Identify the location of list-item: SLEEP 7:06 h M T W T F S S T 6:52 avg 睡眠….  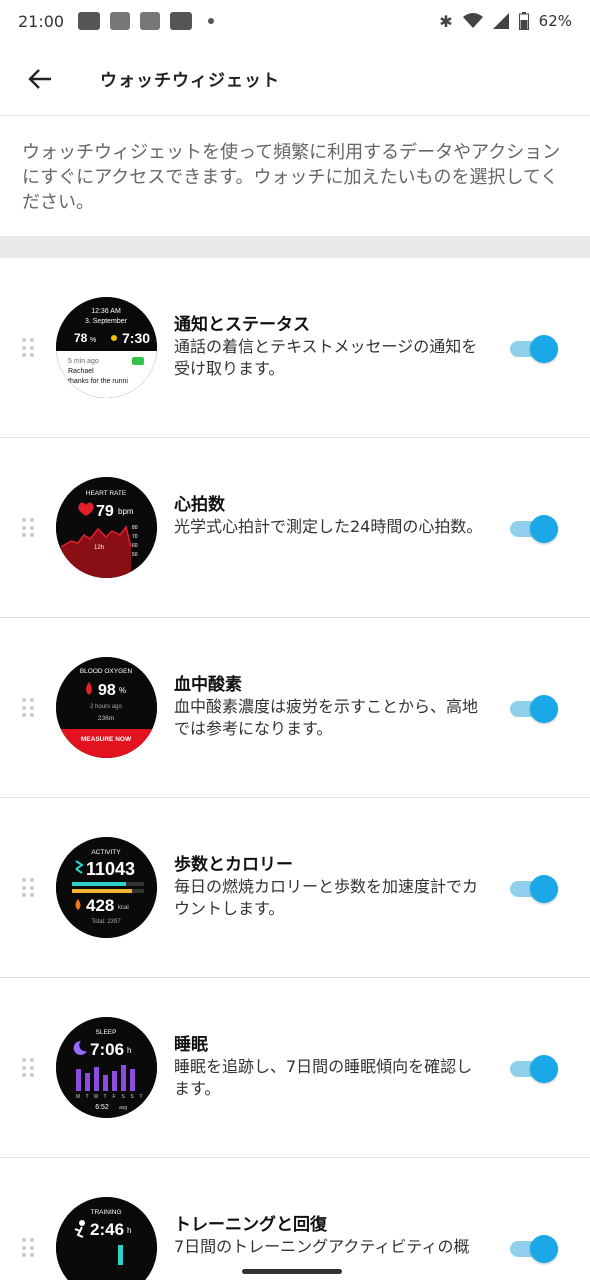
(295, 1068).